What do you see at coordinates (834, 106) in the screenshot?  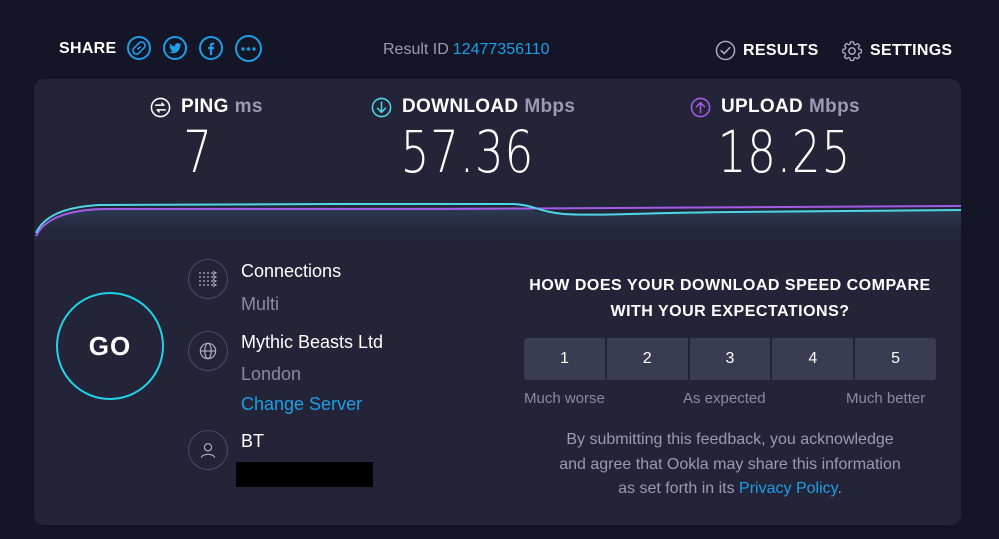 I see `upload-unit: Mbps` at bounding box center [834, 106].